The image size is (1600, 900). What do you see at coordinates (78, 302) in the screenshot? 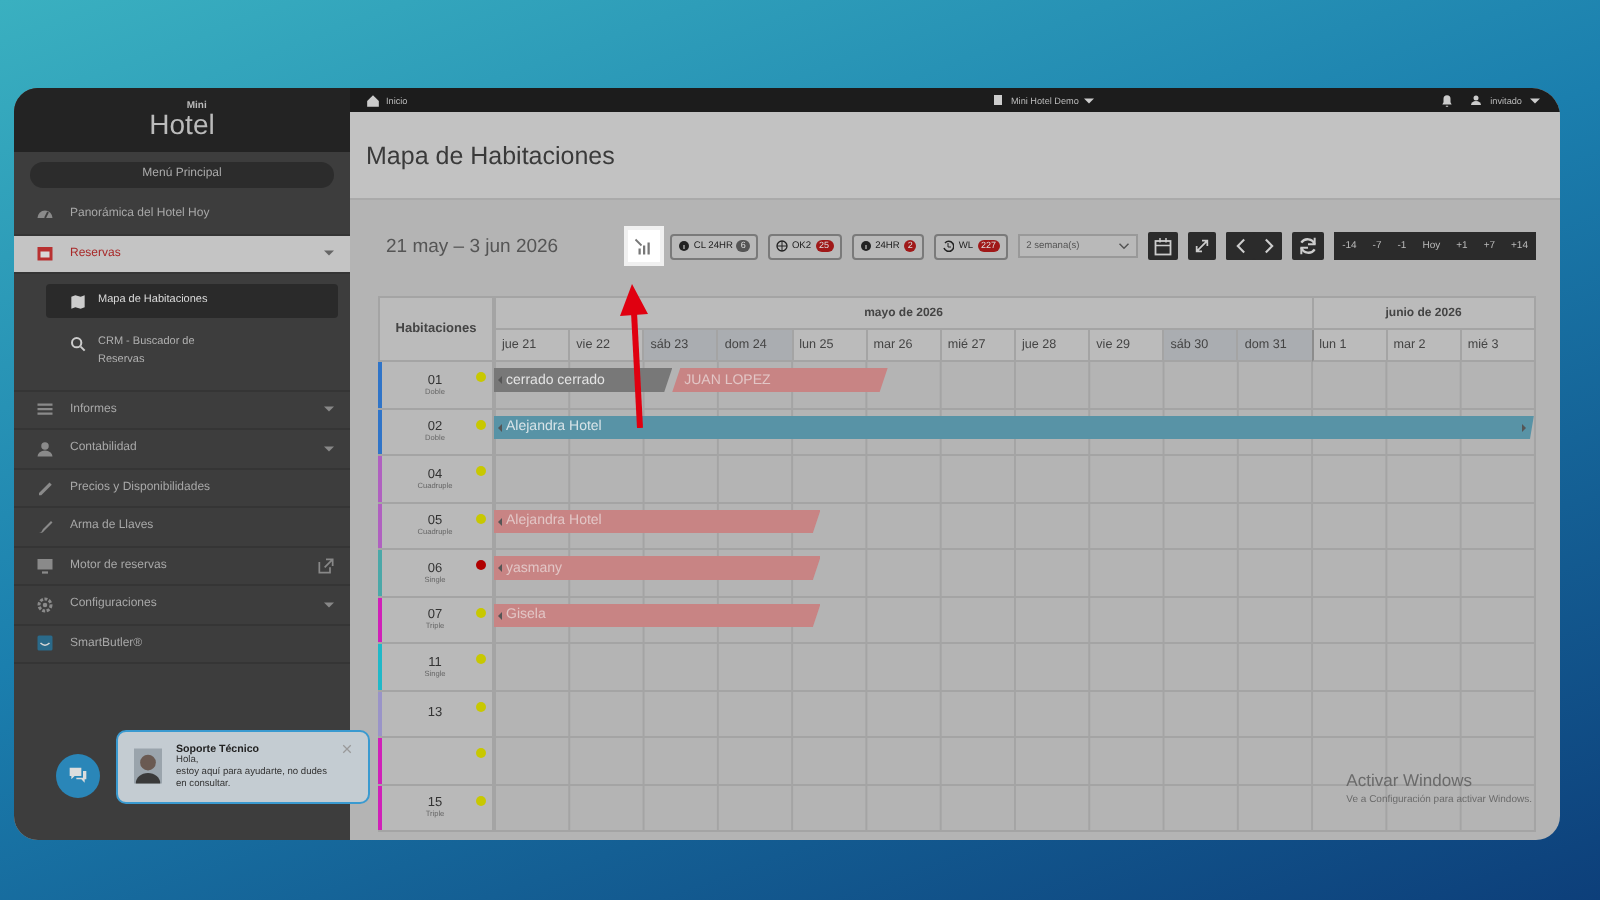
I see `map-icon` at bounding box center [78, 302].